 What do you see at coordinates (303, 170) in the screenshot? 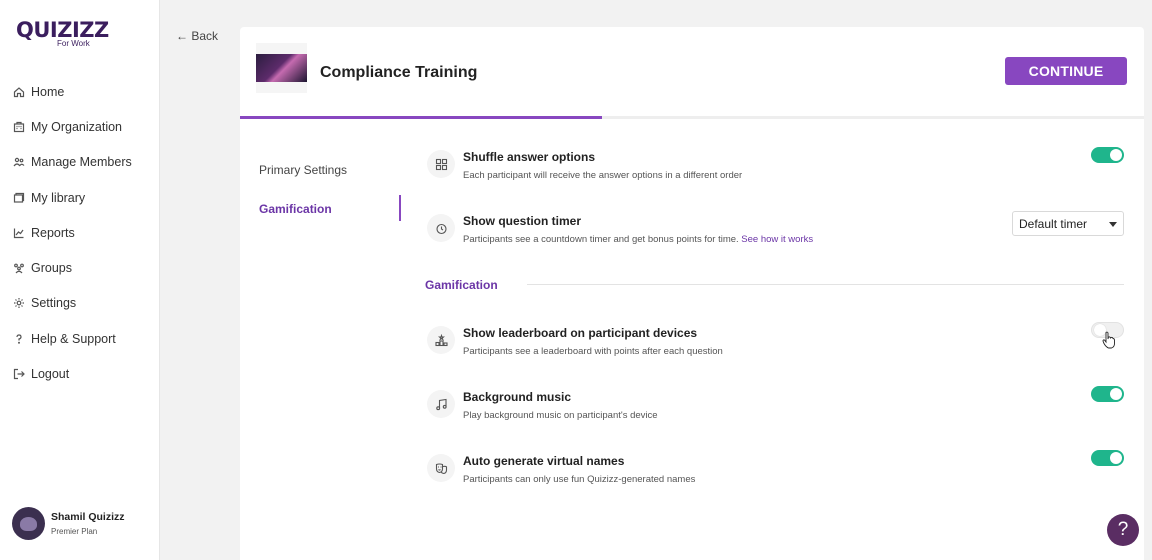
I see `tab-primary-settings: Primary Settings` at bounding box center [303, 170].